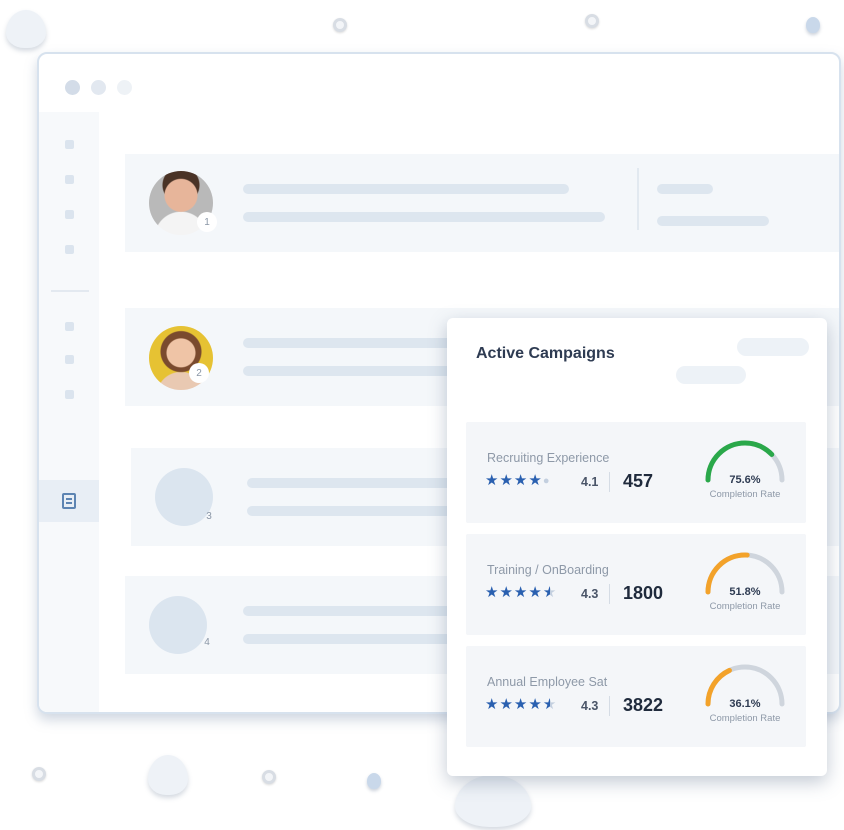  What do you see at coordinates (745, 585) in the screenshot?
I see `completion-gauge: 51.8% Completion Rate` at bounding box center [745, 585].